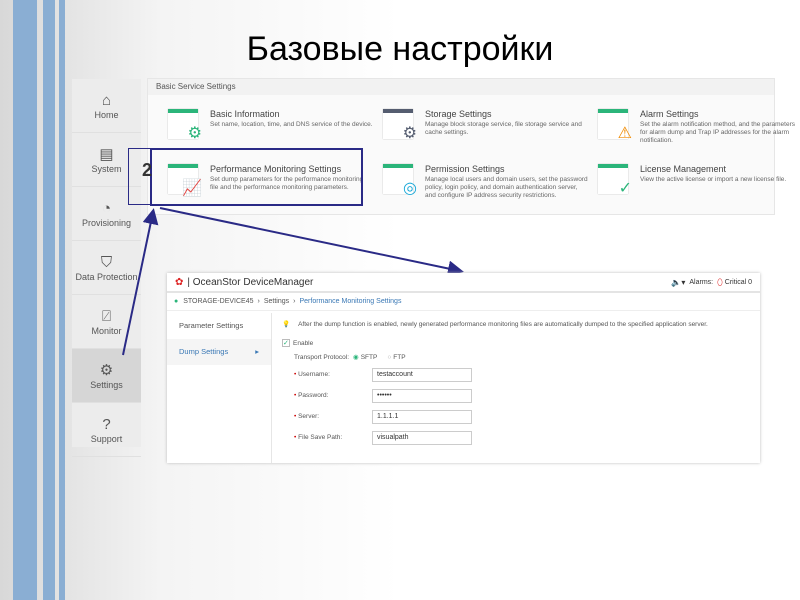  I want to click on field-input-file-save-path: visualpath, so click(422, 437).